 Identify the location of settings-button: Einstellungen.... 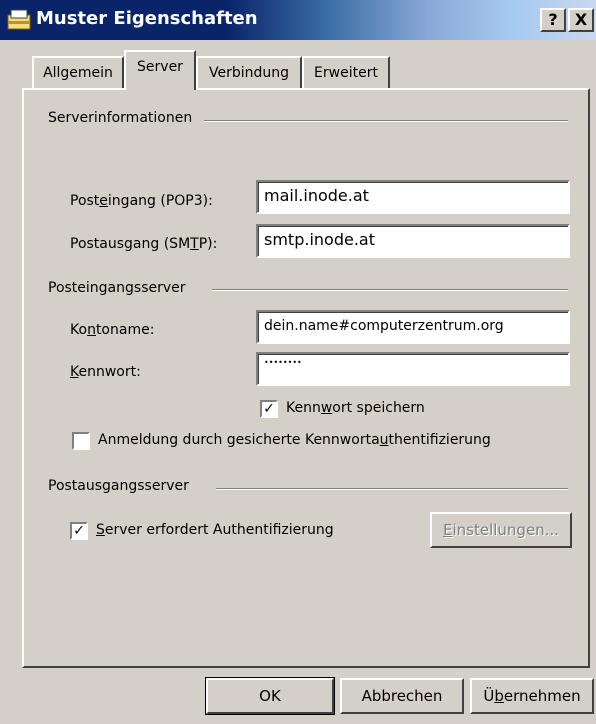
(501, 530).